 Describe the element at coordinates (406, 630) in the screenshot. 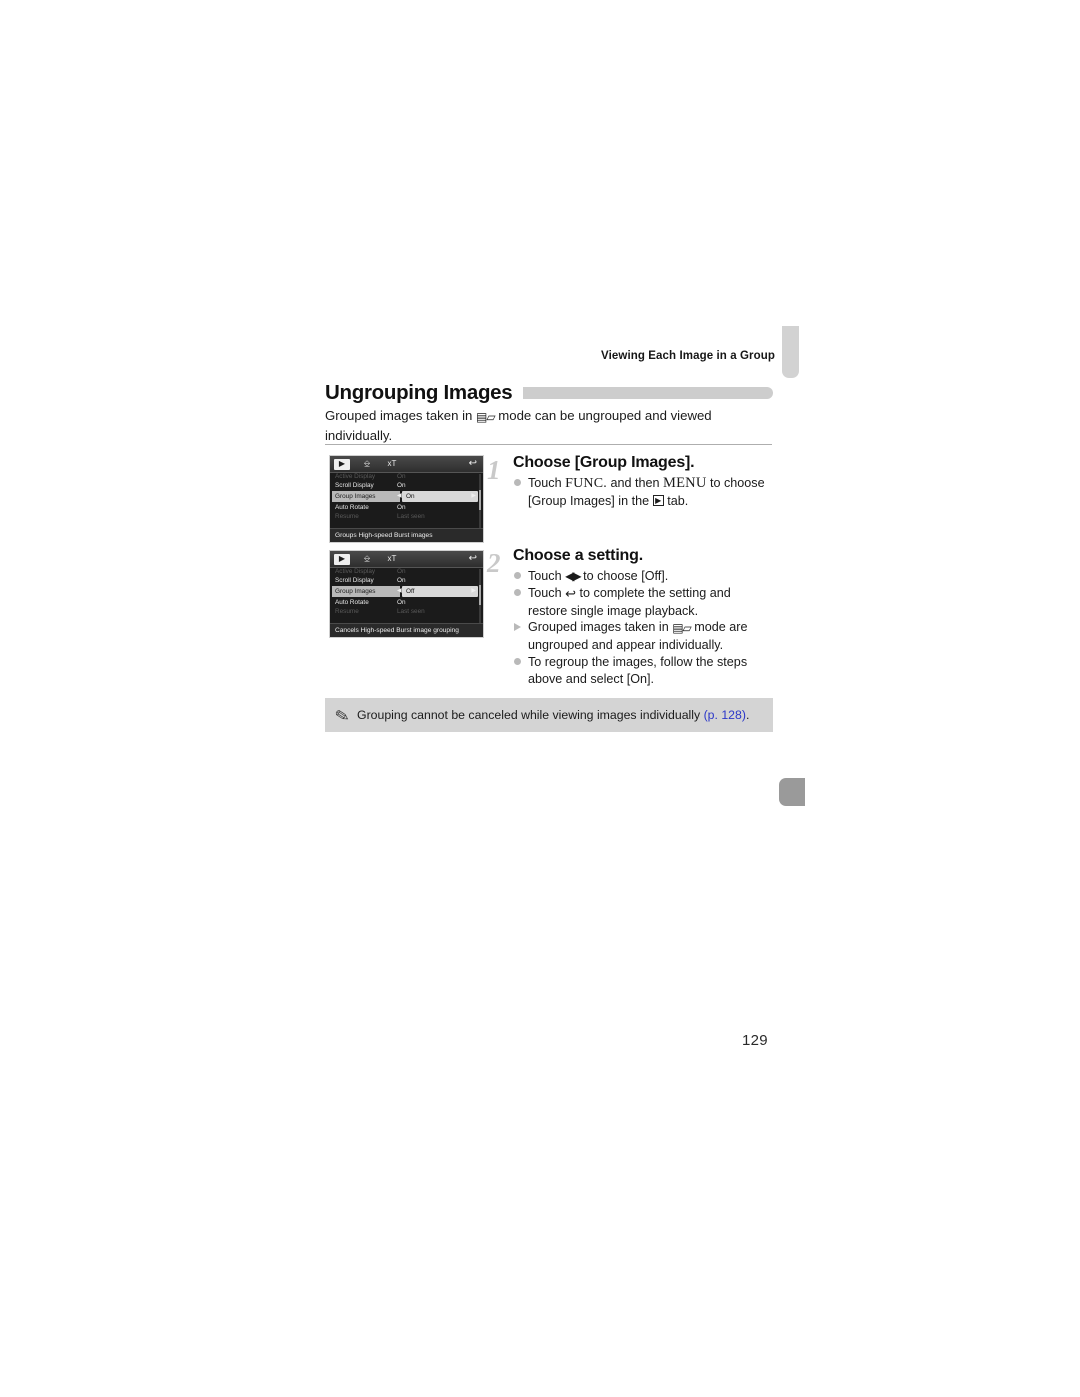

I see `lcd-hint-text: Cancels High-speed Burst image grouping` at that location.